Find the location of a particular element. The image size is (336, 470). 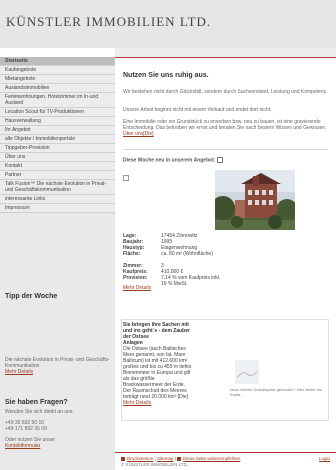

nav-item-alle-objekte: alle Objekte / Immobilienportale is located at coordinates (57, 139).